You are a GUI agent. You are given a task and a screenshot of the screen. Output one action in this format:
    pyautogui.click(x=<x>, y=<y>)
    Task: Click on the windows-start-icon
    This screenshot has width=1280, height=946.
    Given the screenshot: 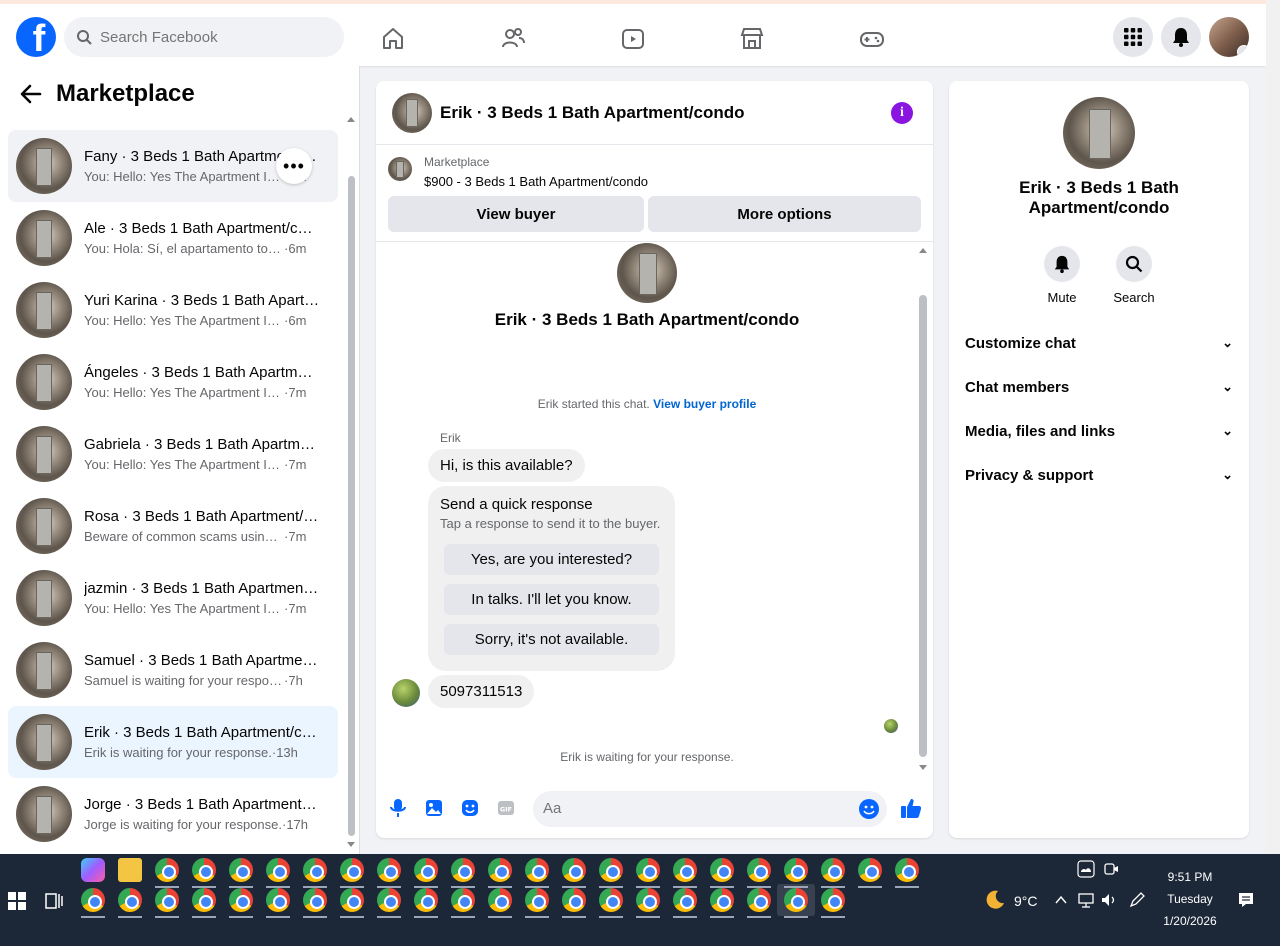 What is the action you would take?
    pyautogui.click(x=17, y=903)
    